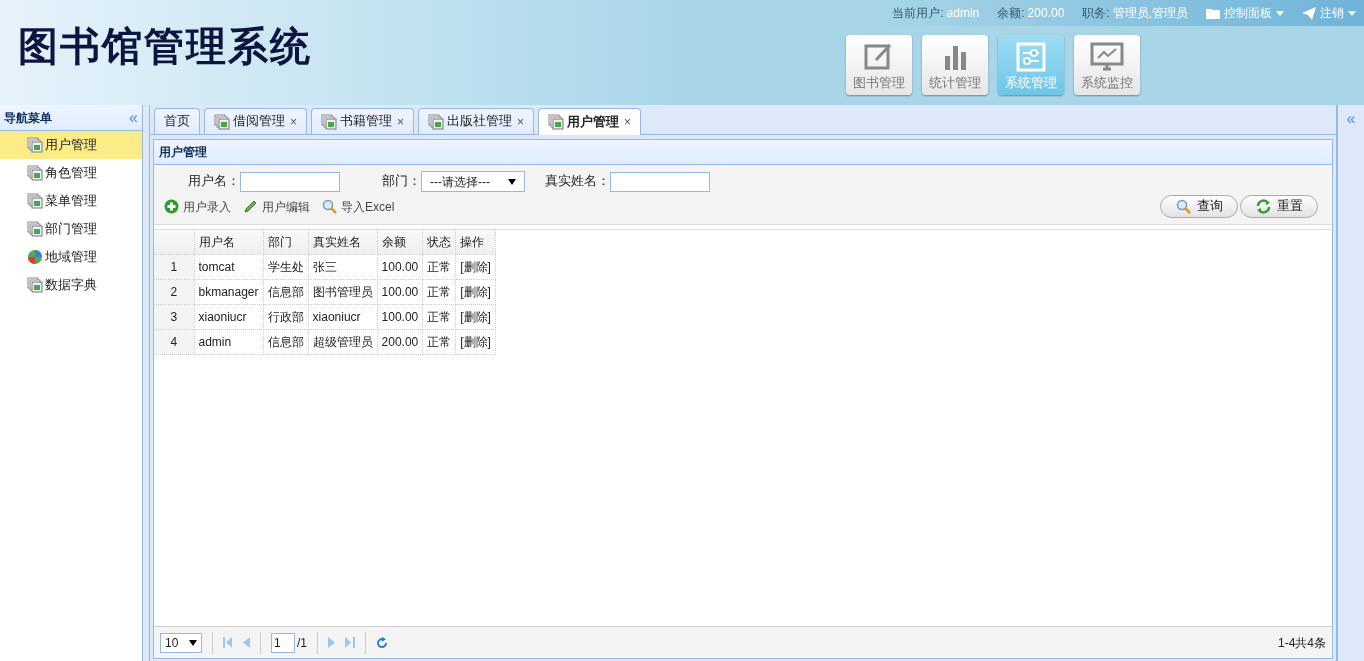 Image resolution: width=1364 pixels, height=661 pixels. What do you see at coordinates (577, 182) in the screenshot?
I see `field-label: 真实姓名：` at bounding box center [577, 182].